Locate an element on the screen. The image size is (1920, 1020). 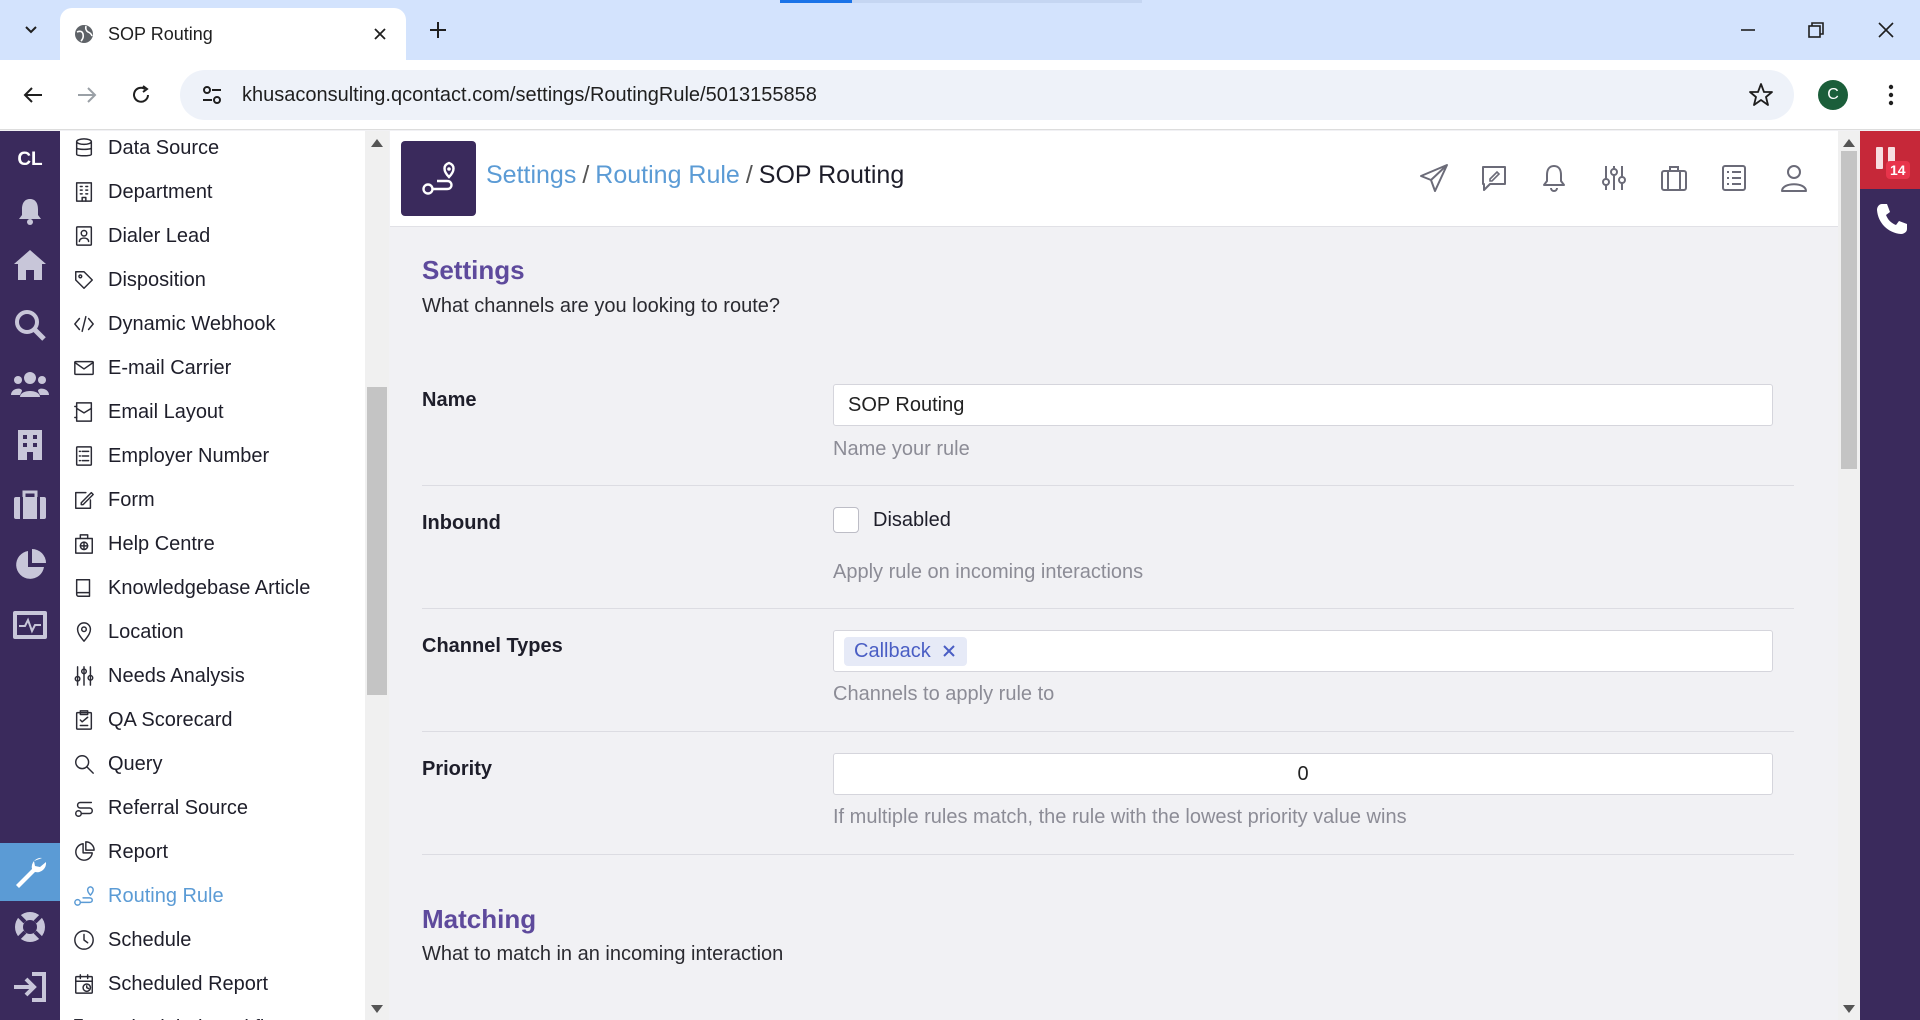
menu-item-e-mail-carrier: E-mail Carrier is located at coordinates (212, 368).